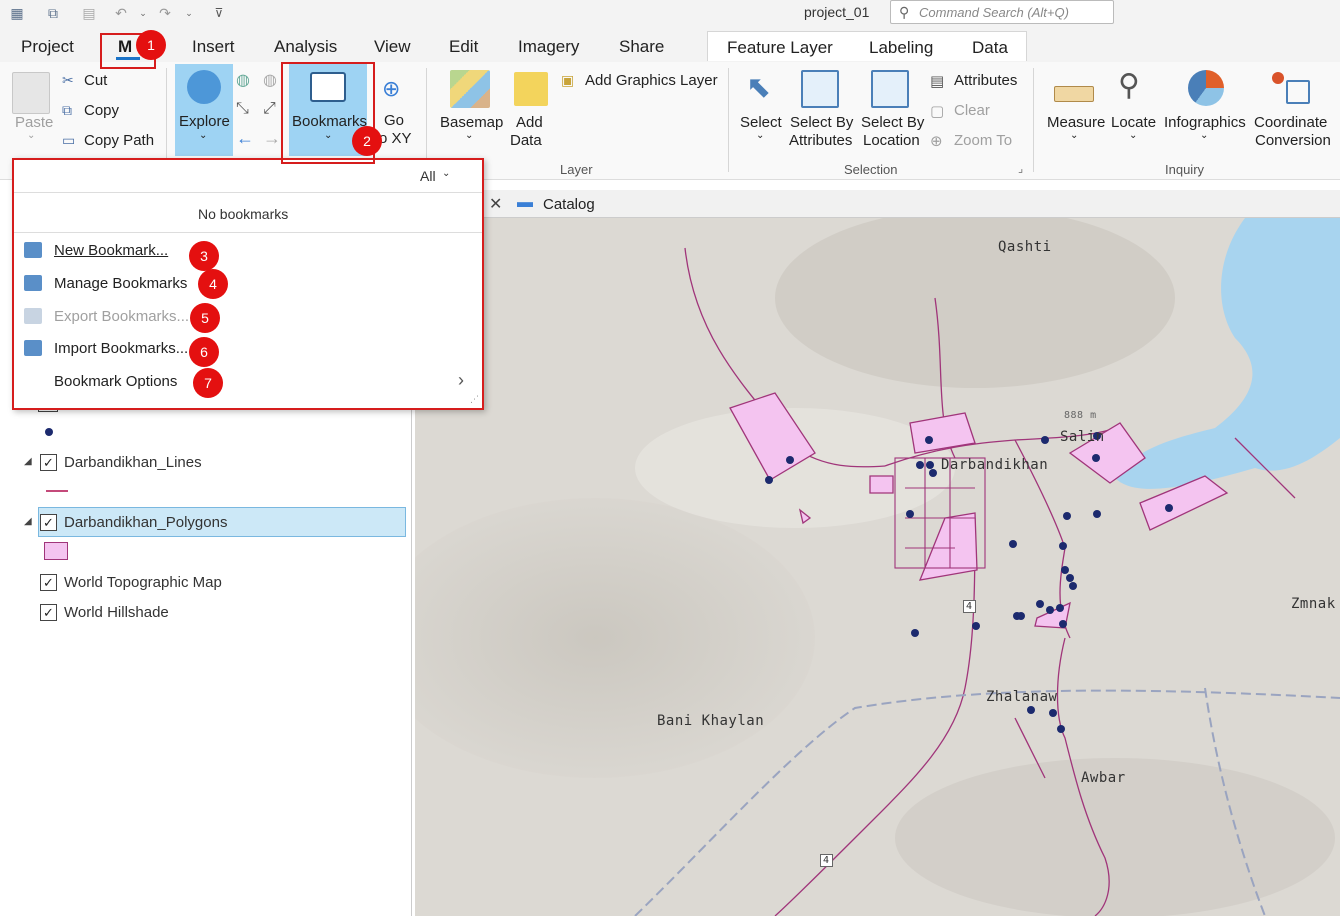  What do you see at coordinates (641, 47) in the screenshot?
I see `tab-share: Share` at bounding box center [641, 47].